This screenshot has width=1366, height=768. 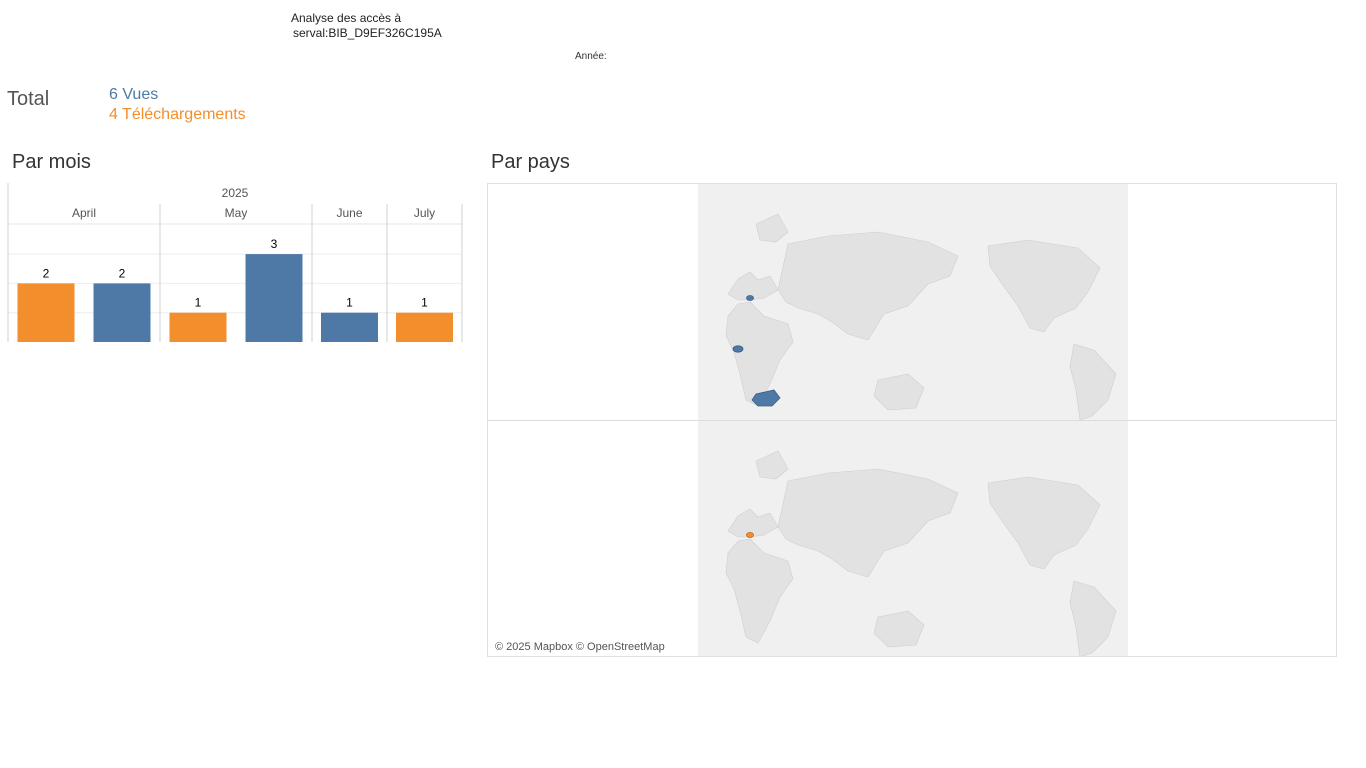 What do you see at coordinates (177, 114) in the screenshot?
I see `total-downloads: 4 Téléchargements` at bounding box center [177, 114].